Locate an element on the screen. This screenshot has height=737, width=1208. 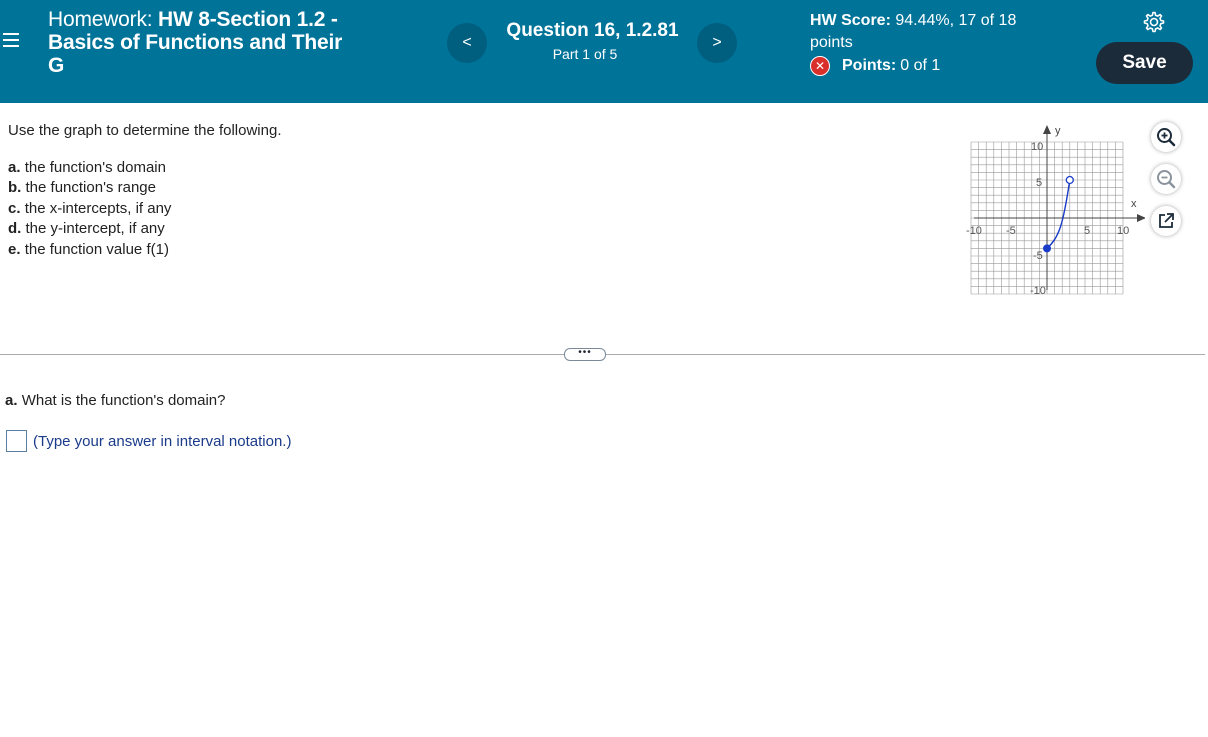
expand-collapse-handle: ••• is located at coordinates (585, 354).